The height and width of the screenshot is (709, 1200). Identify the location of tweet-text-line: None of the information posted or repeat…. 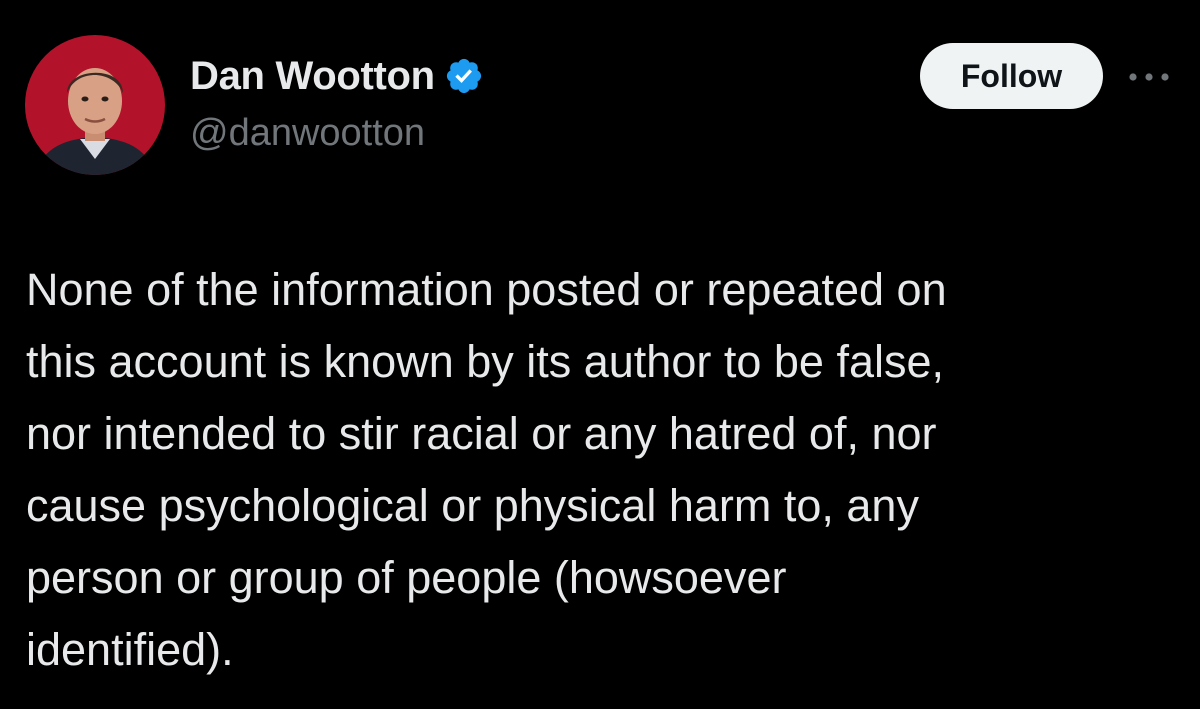
(486, 289).